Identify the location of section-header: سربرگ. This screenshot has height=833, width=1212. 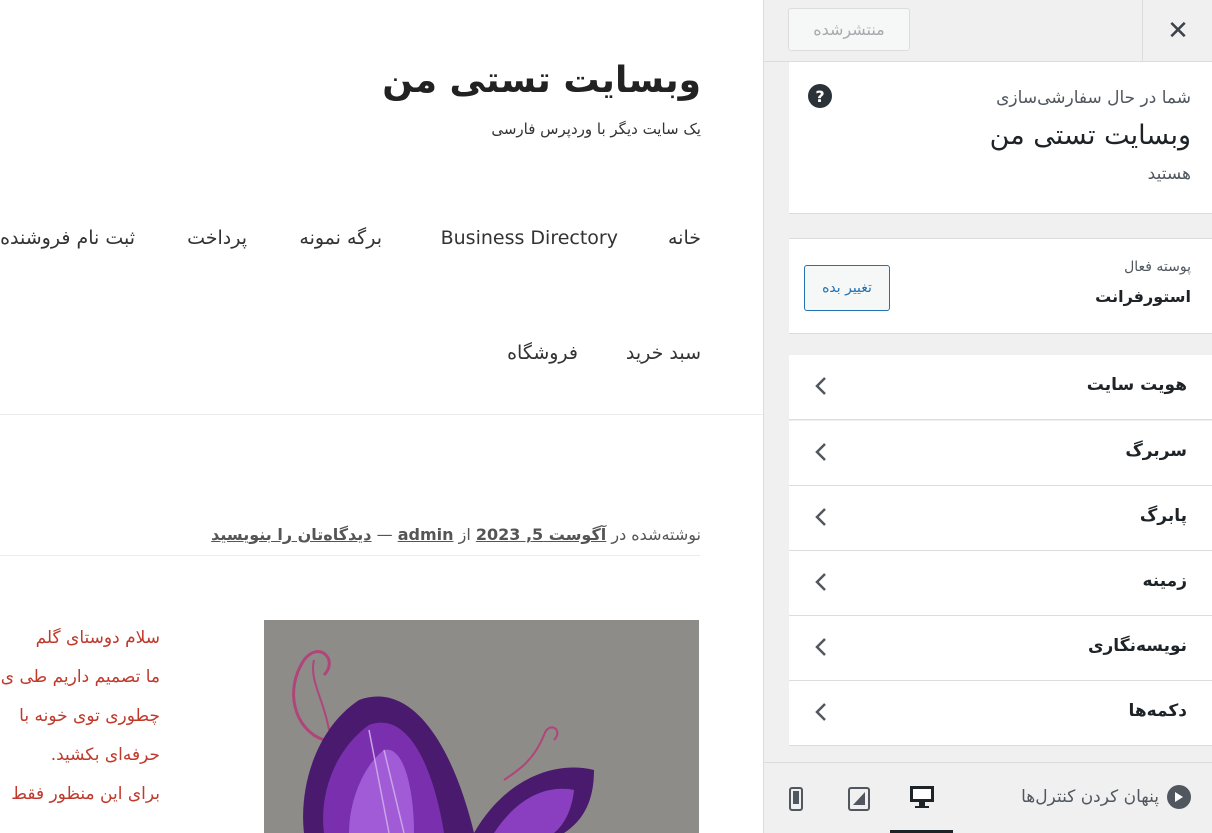
(1000, 453).